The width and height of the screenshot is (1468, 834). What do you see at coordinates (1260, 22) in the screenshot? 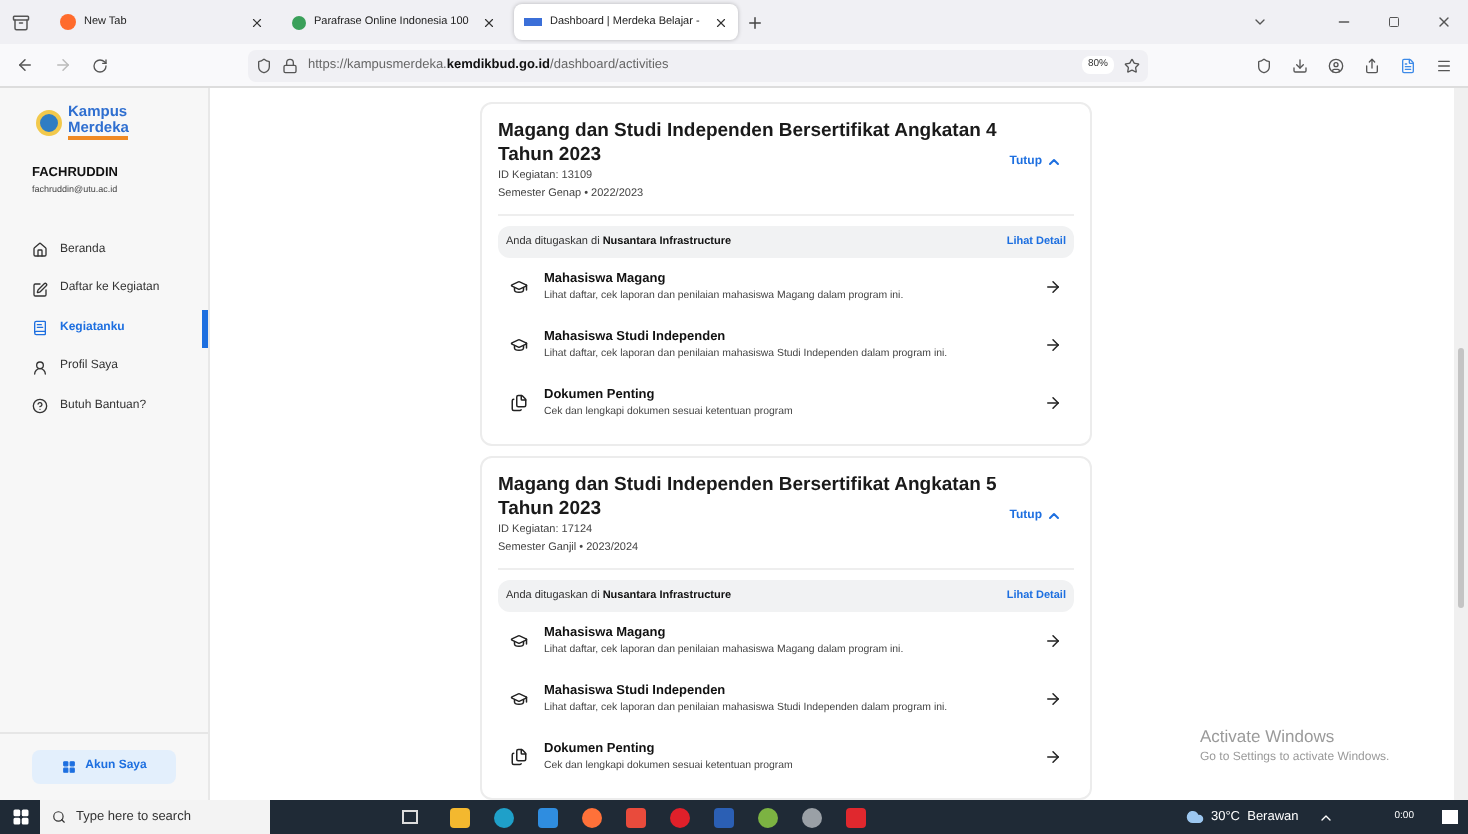
I see `chevron-down-icon` at bounding box center [1260, 22].